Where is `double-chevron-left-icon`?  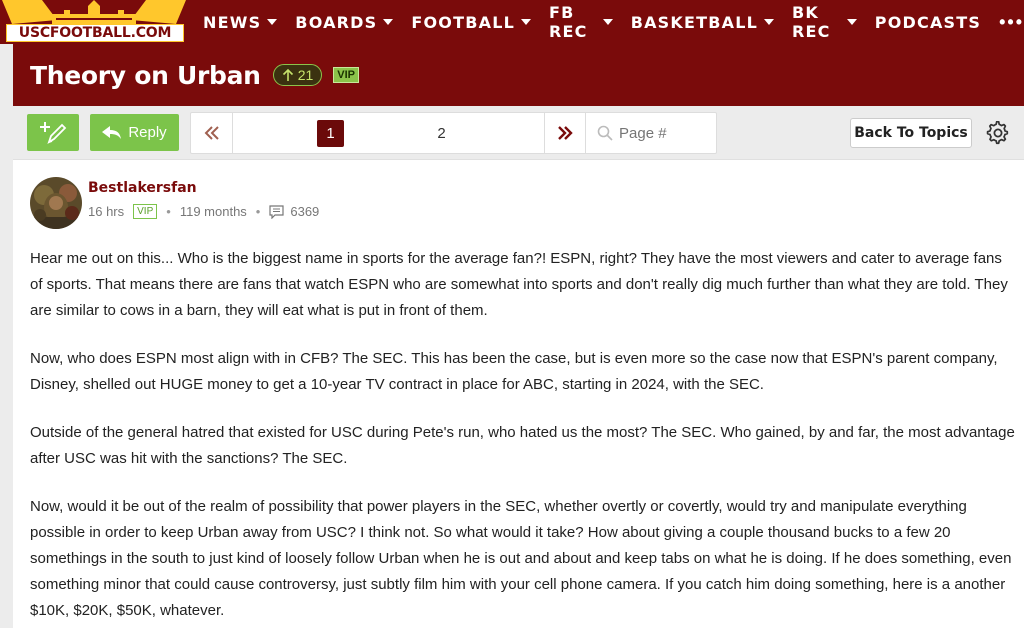
double-chevron-left-icon is located at coordinates (211, 133).